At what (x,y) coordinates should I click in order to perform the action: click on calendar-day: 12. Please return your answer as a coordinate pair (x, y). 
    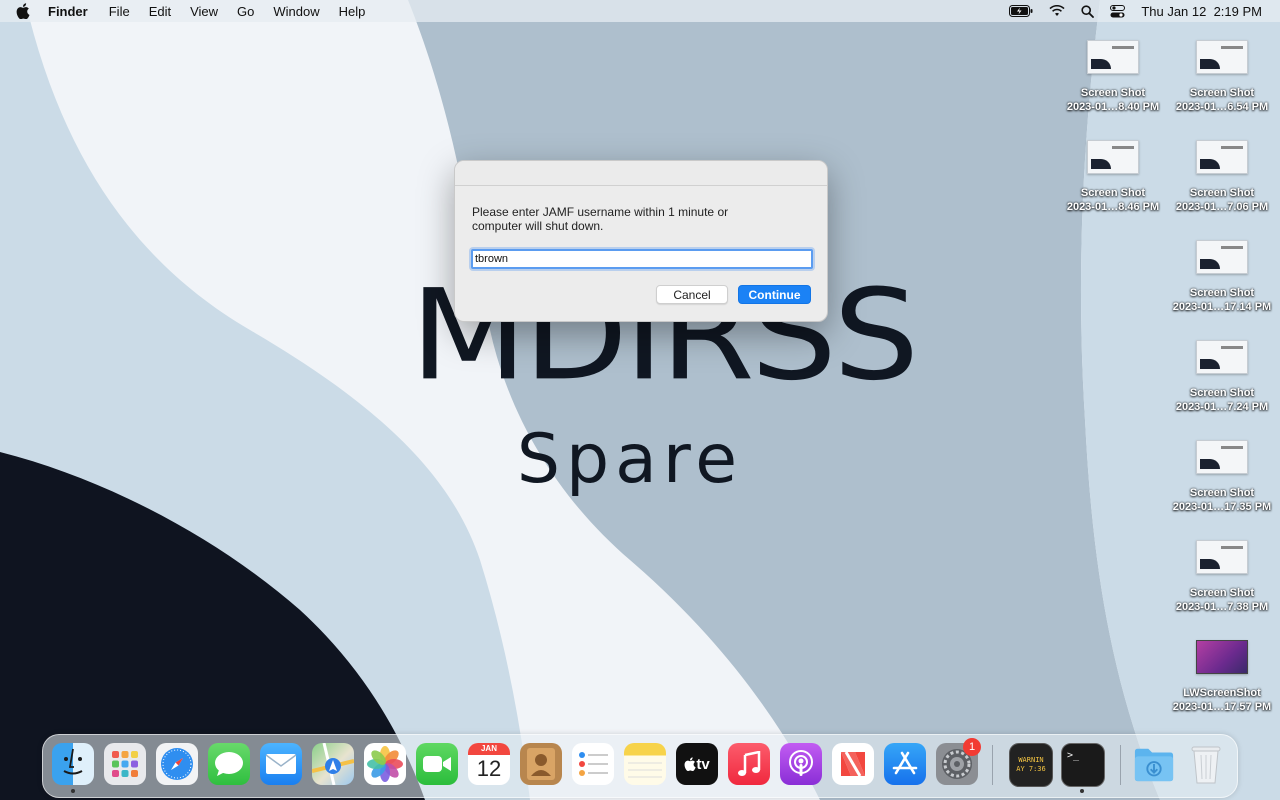
    Looking at the image, I should click on (489, 768).